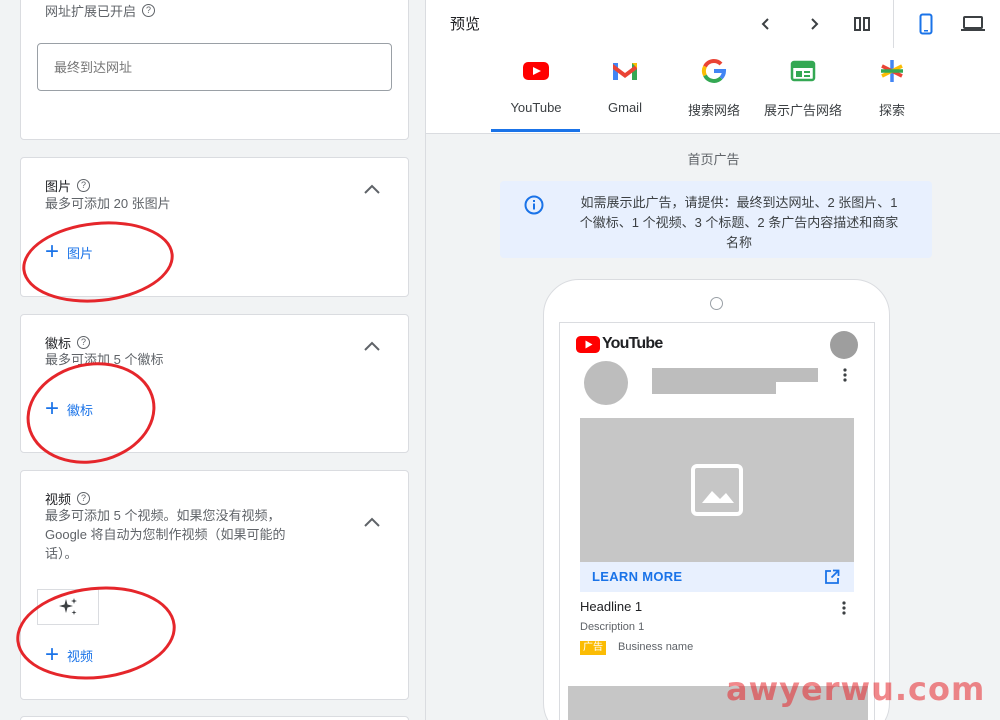 This screenshot has width=1000, height=720. What do you see at coordinates (534, 205) in the screenshot?
I see `info-icon` at bounding box center [534, 205].